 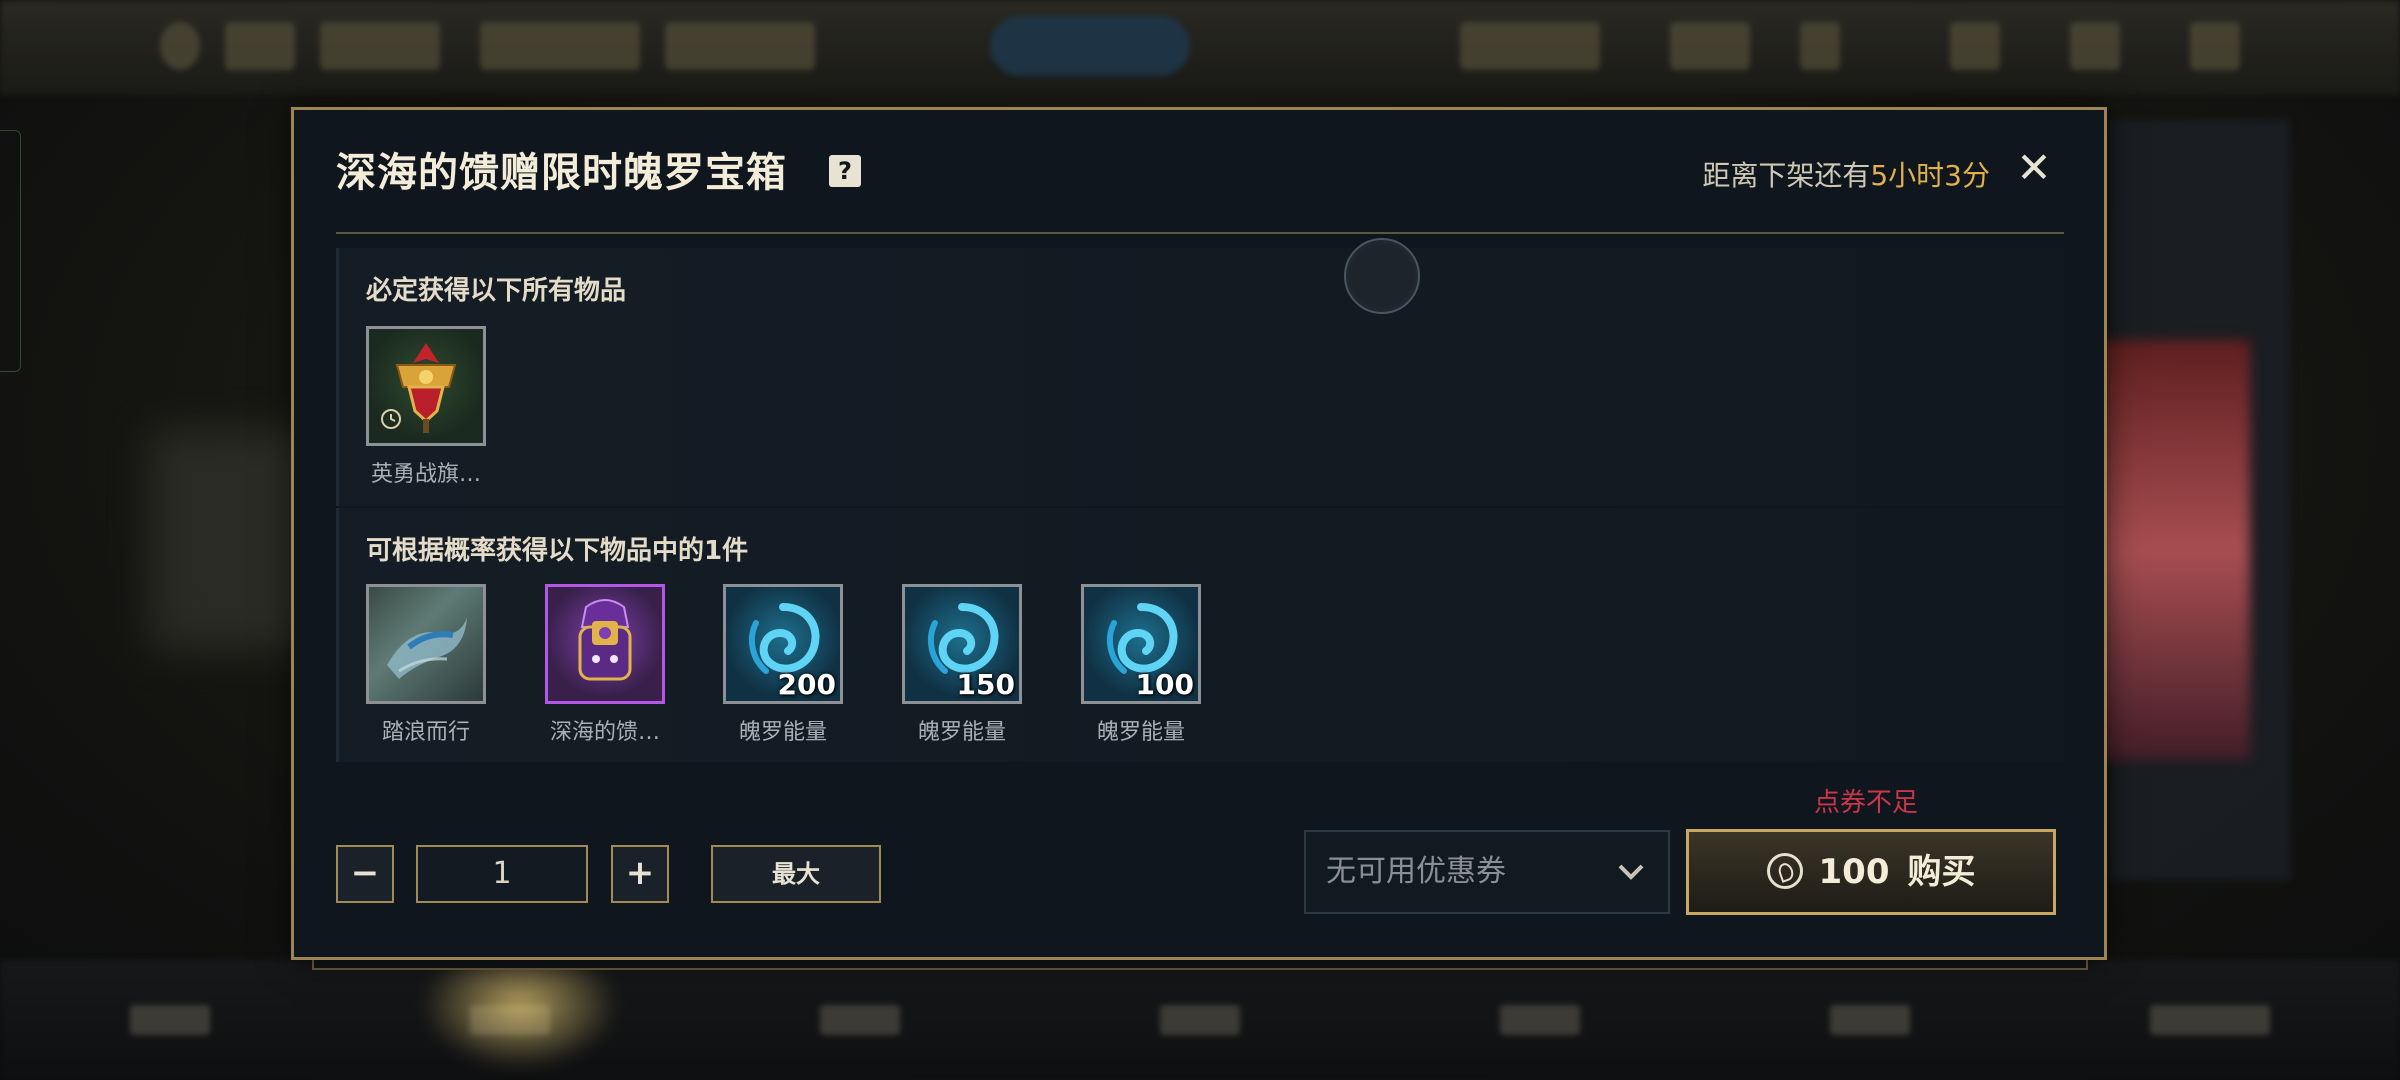 What do you see at coordinates (962, 644) in the screenshot?
I see `poro-energy-icon: 150` at bounding box center [962, 644].